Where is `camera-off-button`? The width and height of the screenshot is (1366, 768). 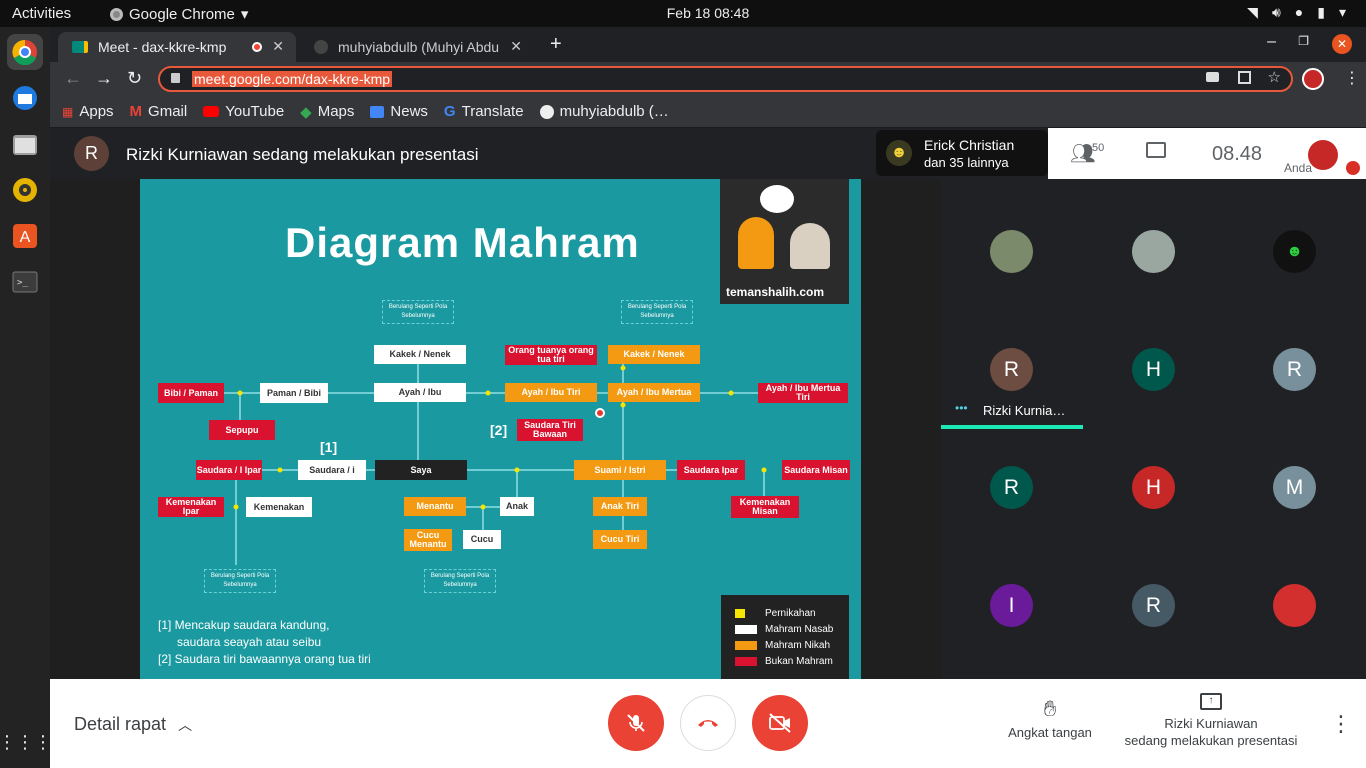
camera-off-button is located at coordinates (780, 723).